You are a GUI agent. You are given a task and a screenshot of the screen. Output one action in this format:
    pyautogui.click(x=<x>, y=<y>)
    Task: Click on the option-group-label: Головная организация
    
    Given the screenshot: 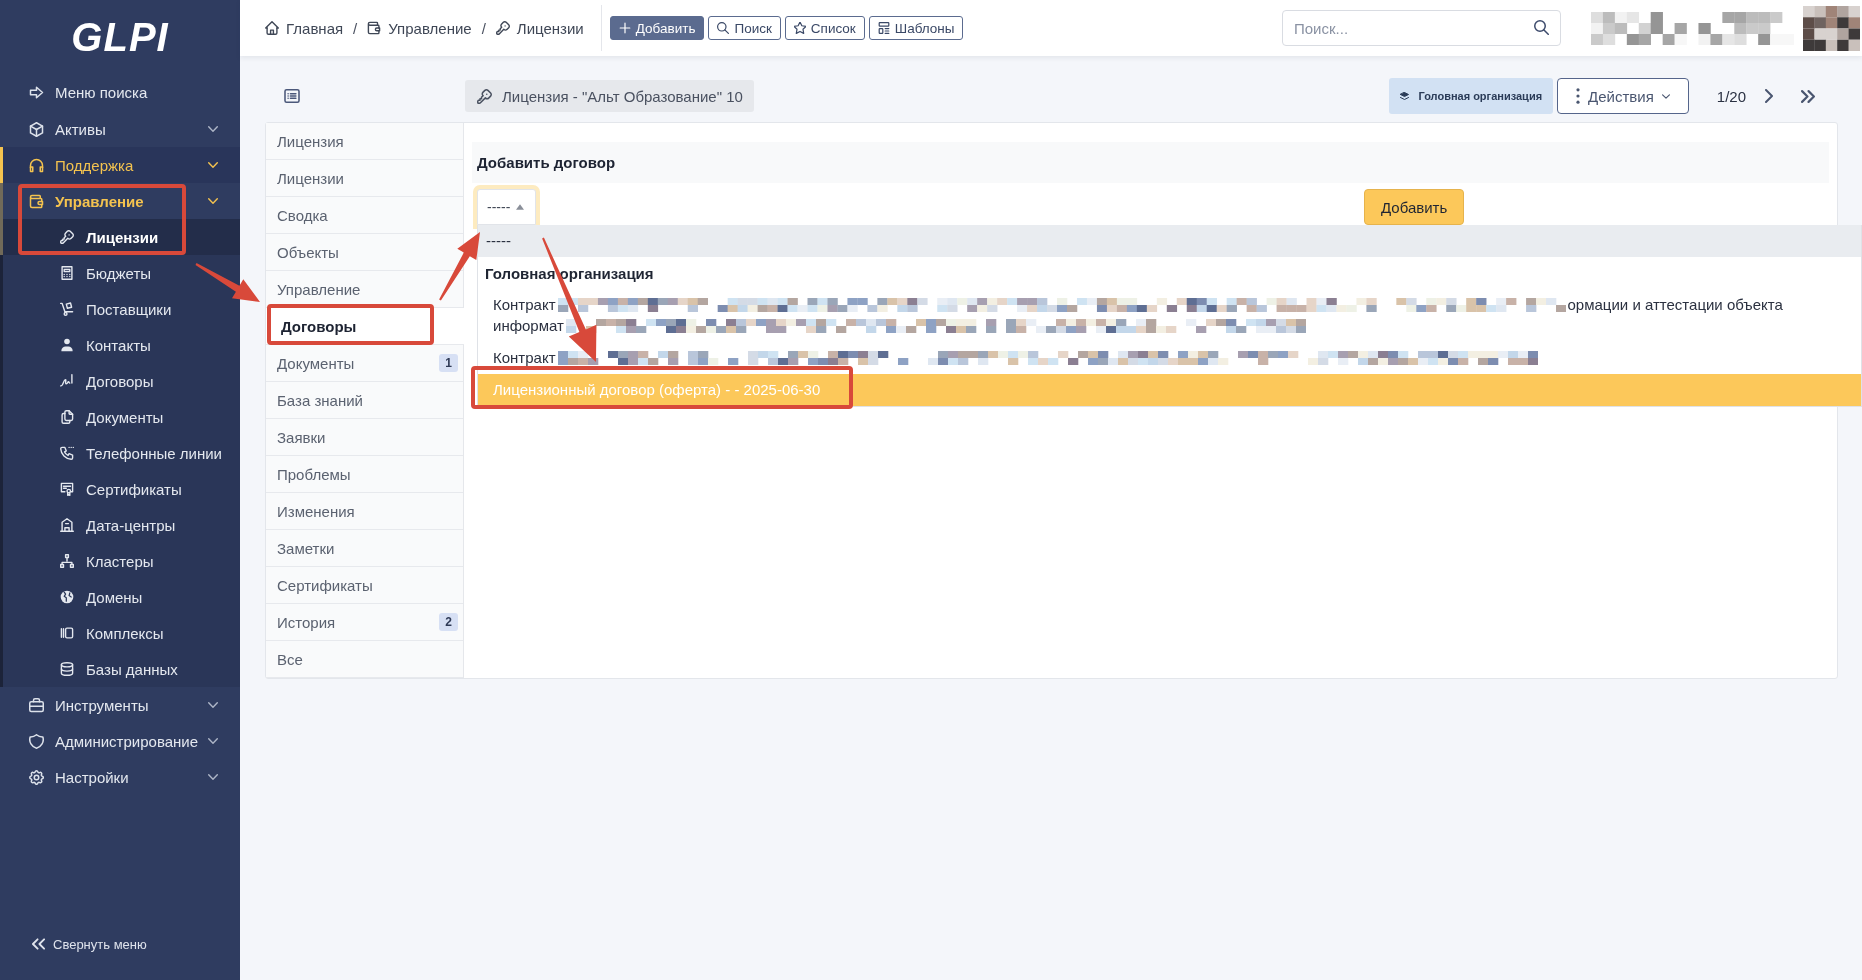 What is the action you would take?
    pyautogui.click(x=569, y=273)
    